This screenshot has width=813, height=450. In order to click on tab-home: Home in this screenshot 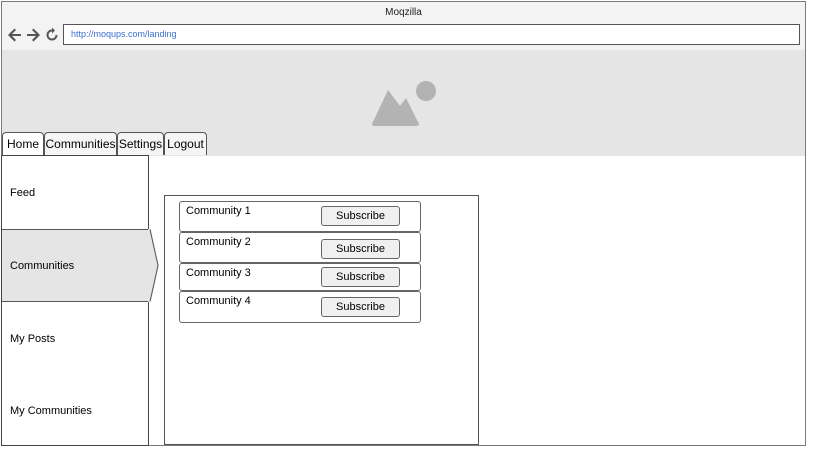, I will do `click(23, 143)`.